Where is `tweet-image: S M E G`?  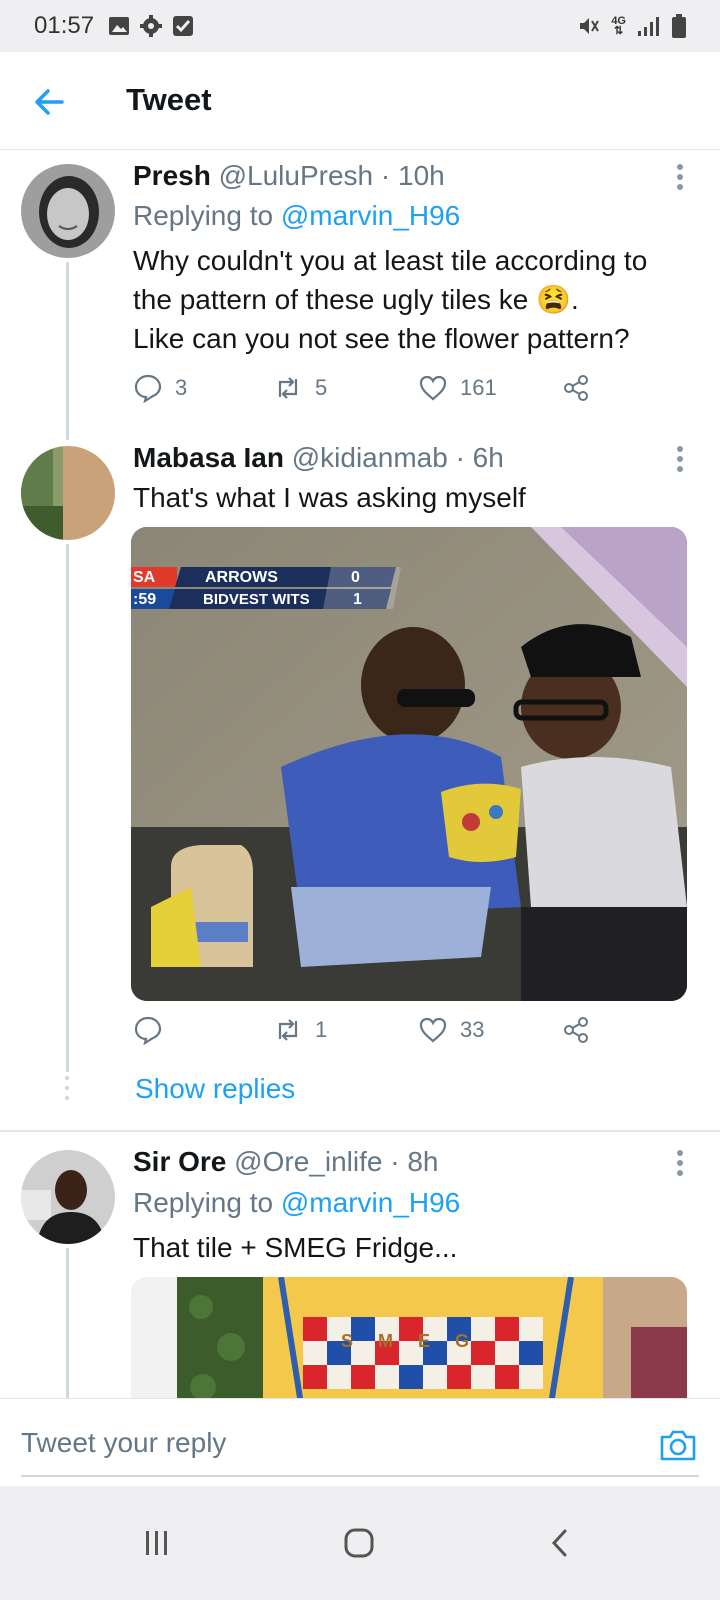
tweet-image: S M E G is located at coordinates (409, 1347).